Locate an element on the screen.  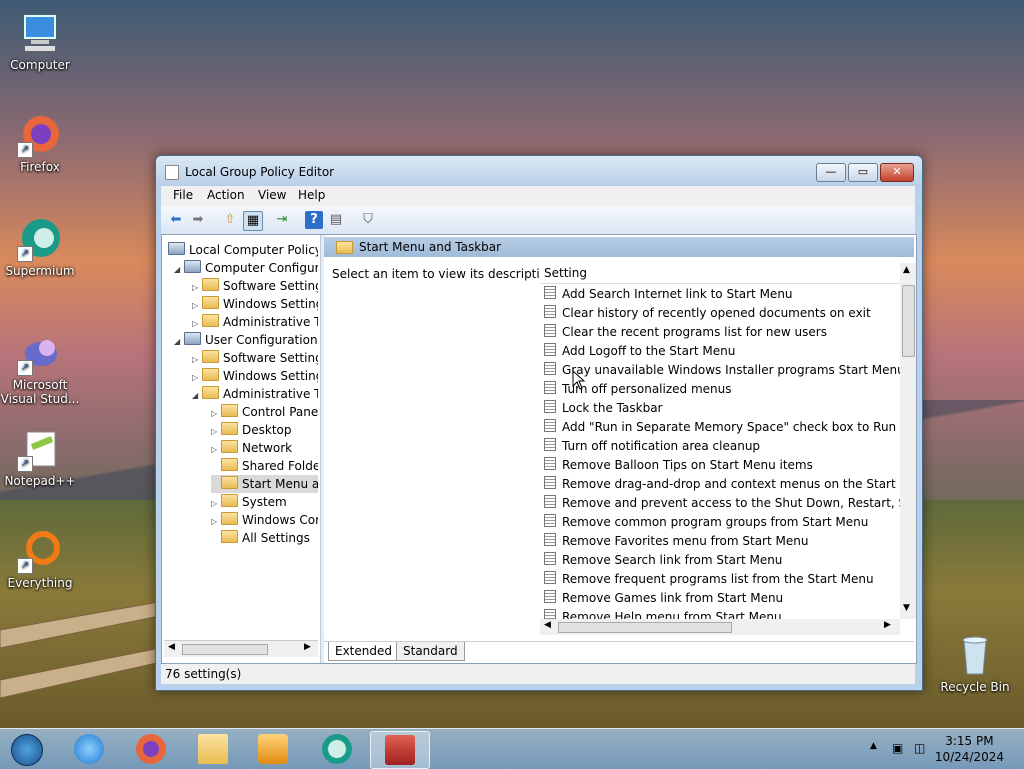
menu-action: Action is located at coordinates (226, 195).